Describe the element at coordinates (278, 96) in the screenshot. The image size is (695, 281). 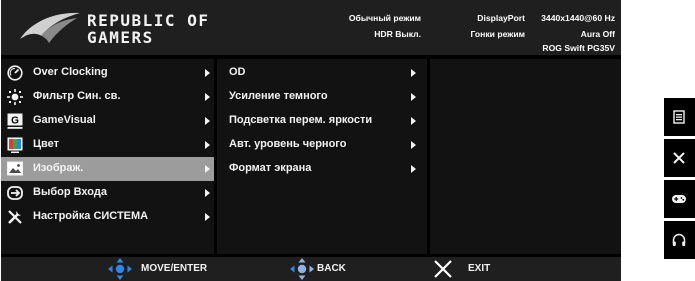
I see `submenu-item-label: Усиление темного` at that location.